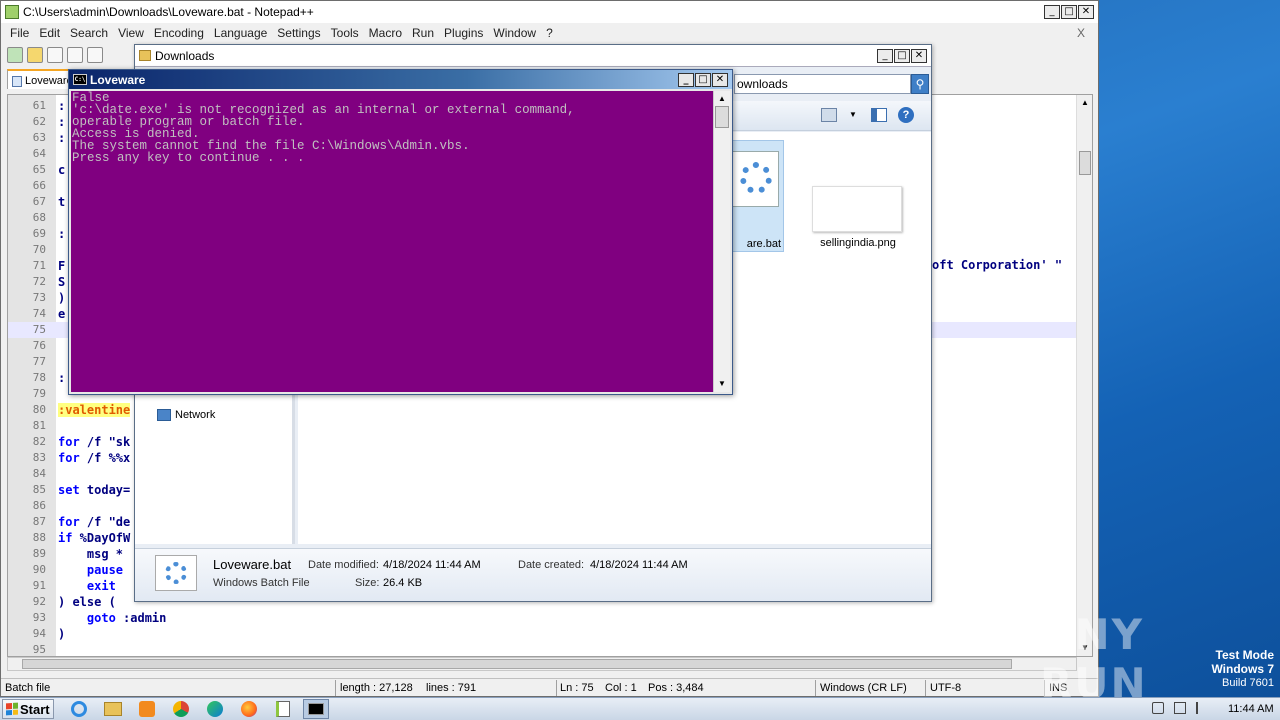  What do you see at coordinates (721, 241) in the screenshot?
I see `console-scrollbar: ▲ ▼` at bounding box center [721, 241].